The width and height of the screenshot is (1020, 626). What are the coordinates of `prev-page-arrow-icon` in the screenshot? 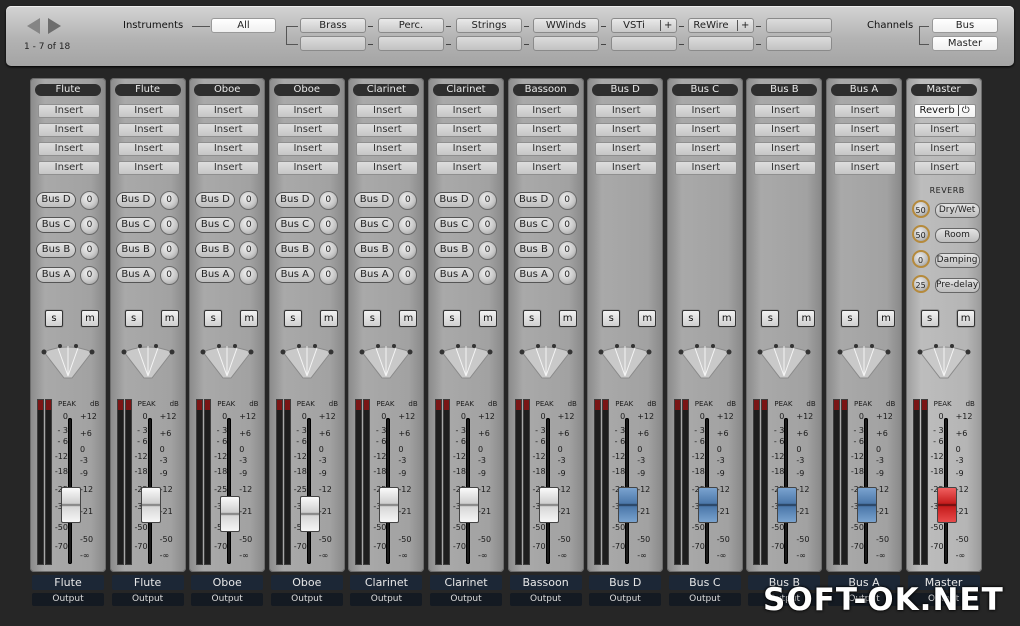 It's located at (33, 26).